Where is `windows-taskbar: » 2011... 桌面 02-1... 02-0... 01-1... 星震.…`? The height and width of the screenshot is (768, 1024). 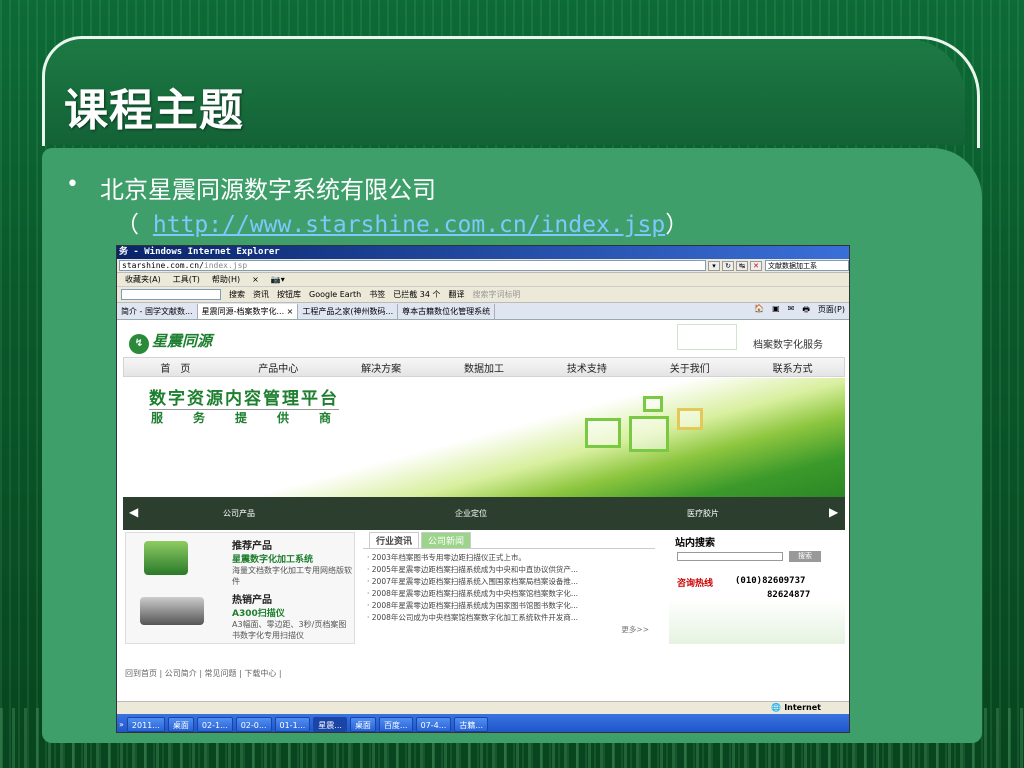 windows-taskbar: » 2011... 桌面 02-1... 02-0... 01-1... 星震.… is located at coordinates (483, 723).